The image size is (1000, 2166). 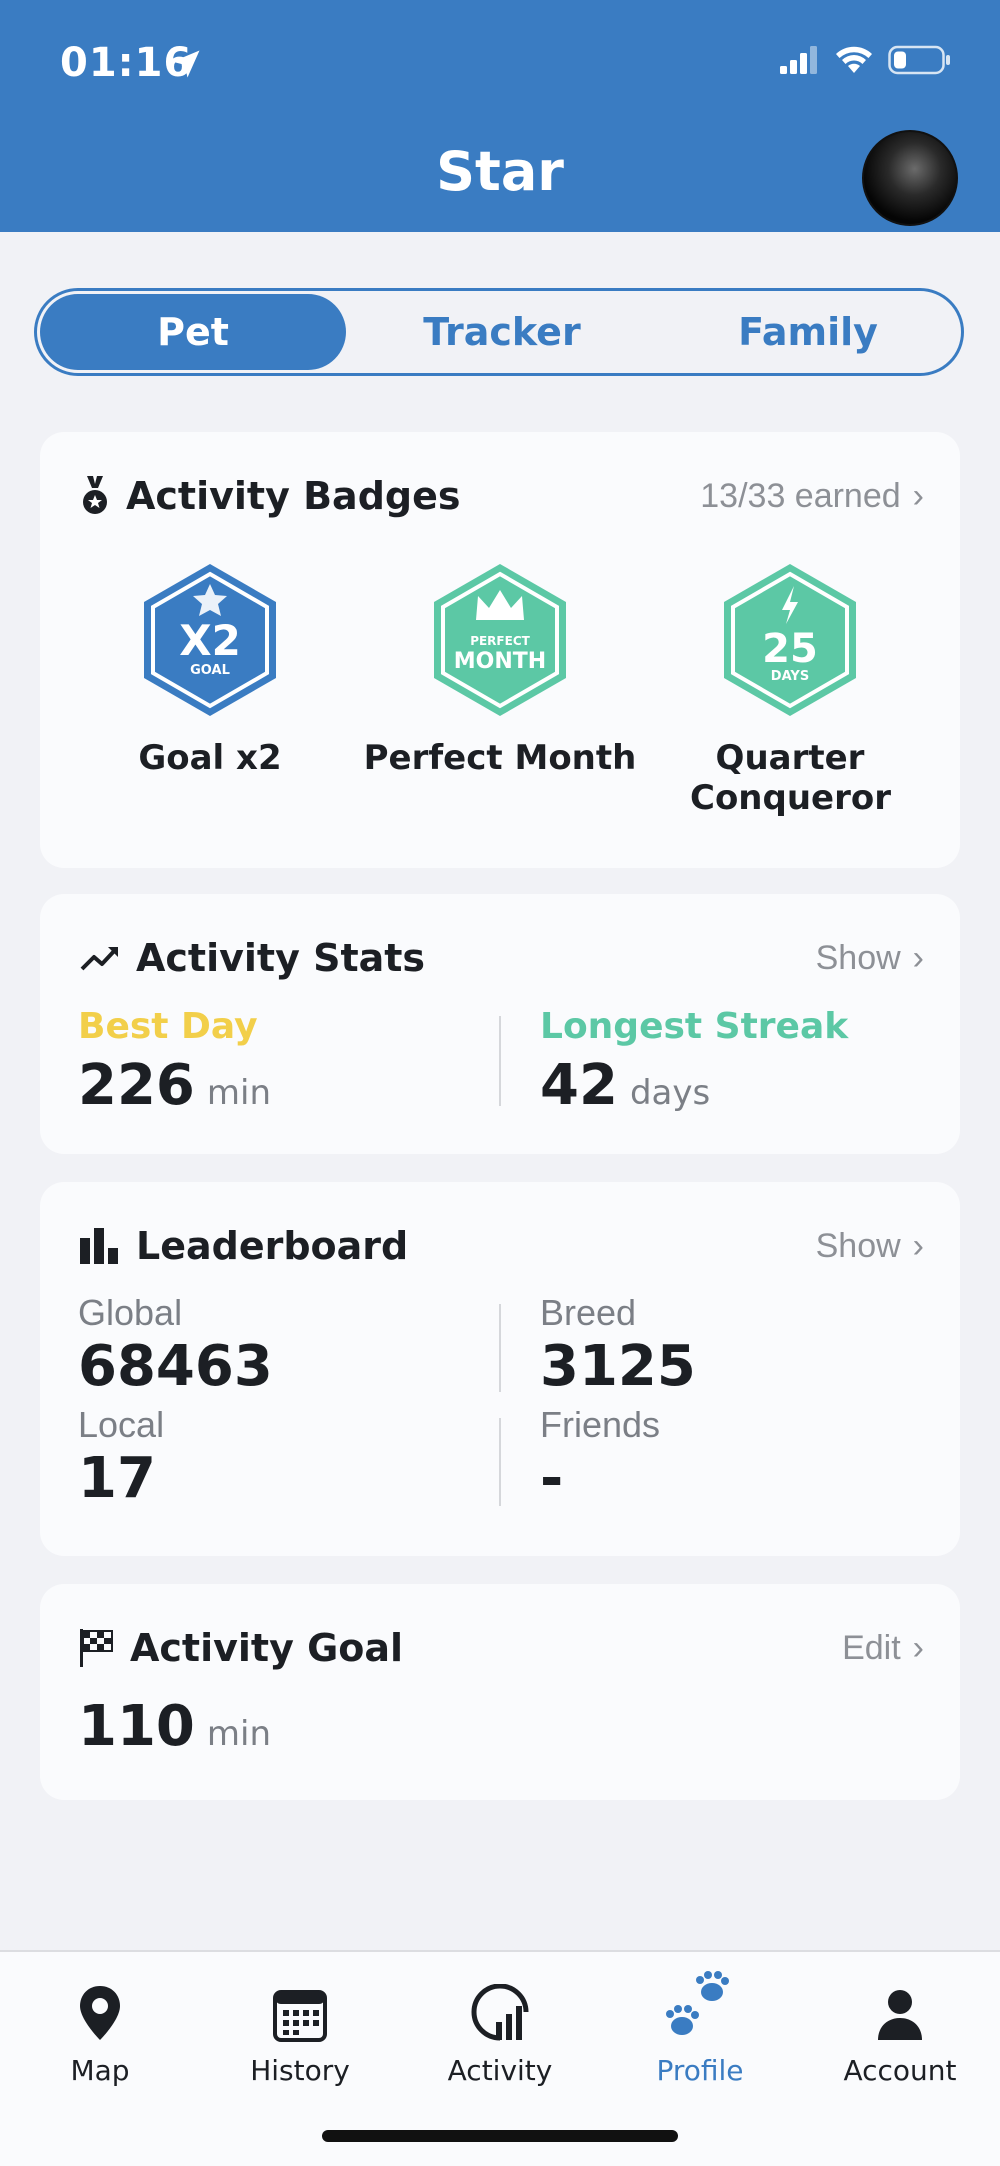 What do you see at coordinates (210, 670) in the screenshot?
I see `svg-text: GOAL` at bounding box center [210, 670].